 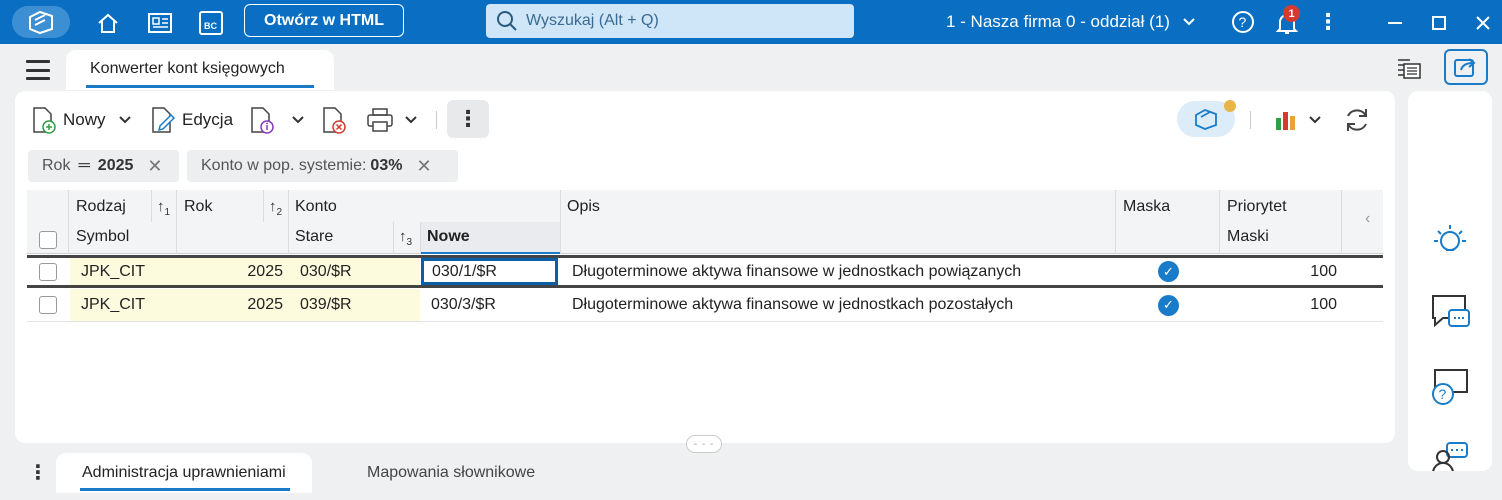 I want to click on sort-asc-icon: ↑2, so click(x=275, y=208).